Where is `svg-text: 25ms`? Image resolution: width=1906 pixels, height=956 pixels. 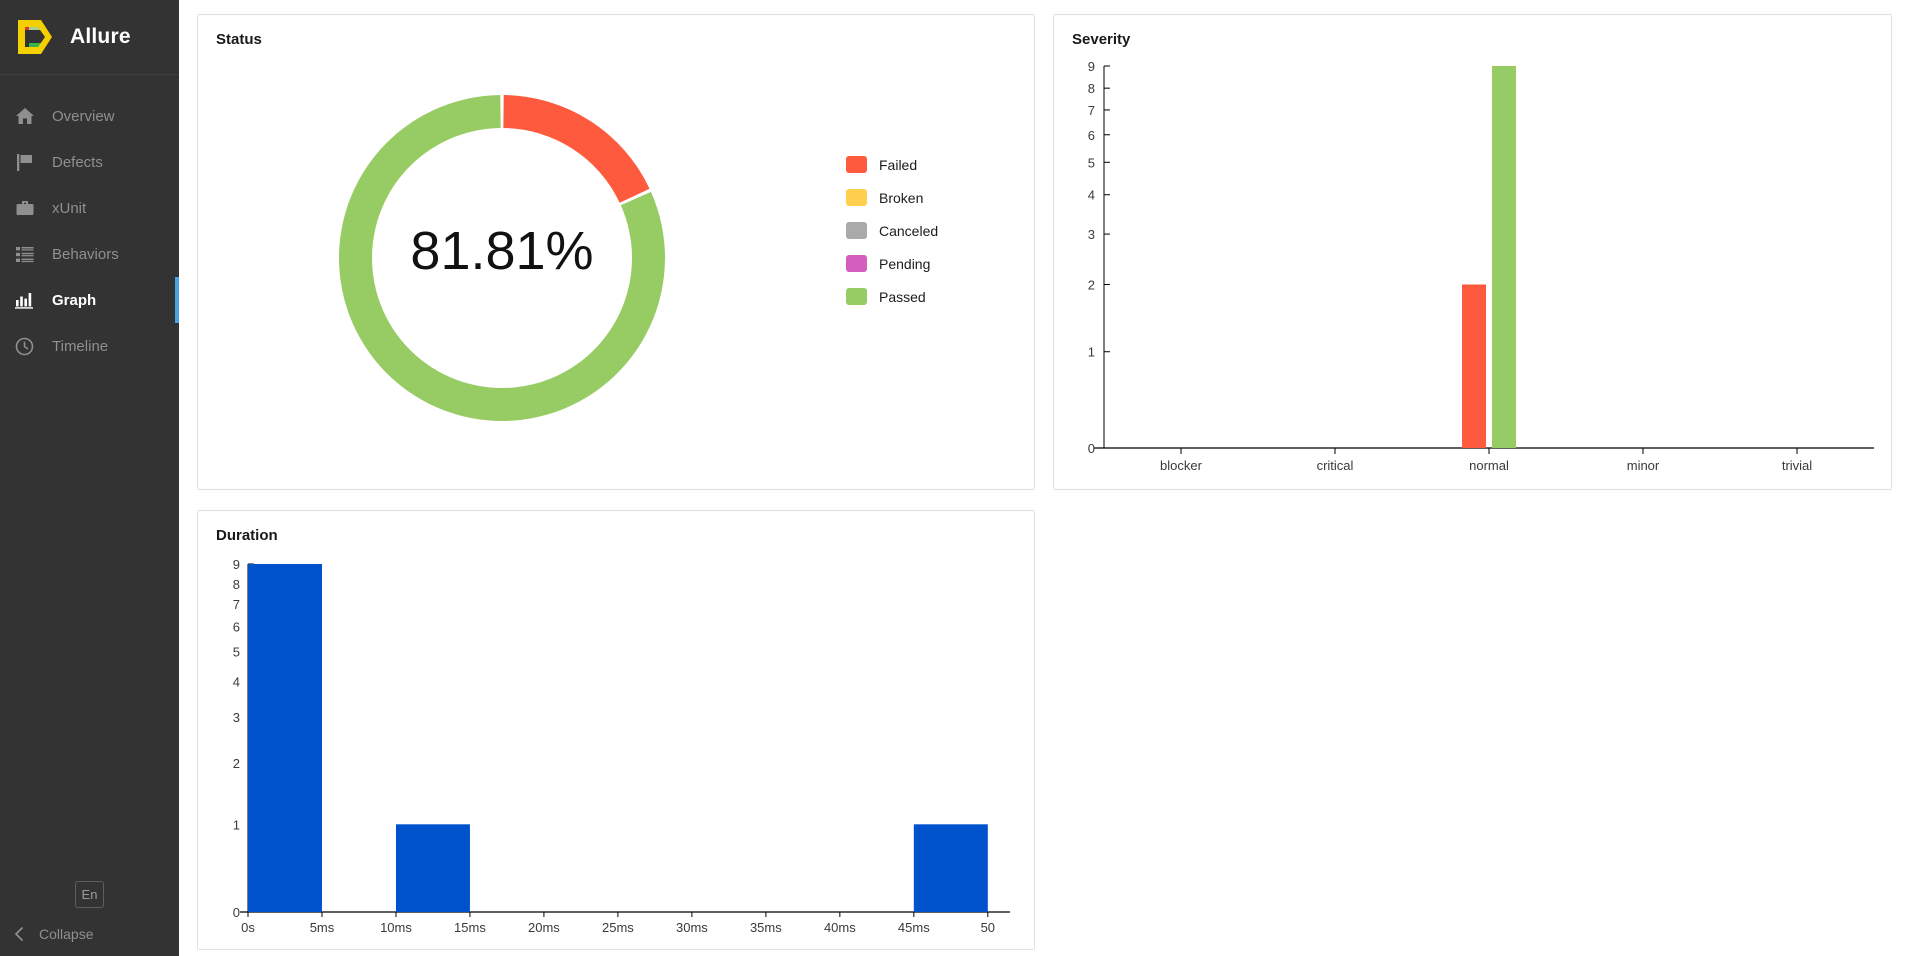
svg-text: 25ms is located at coordinates (618, 927).